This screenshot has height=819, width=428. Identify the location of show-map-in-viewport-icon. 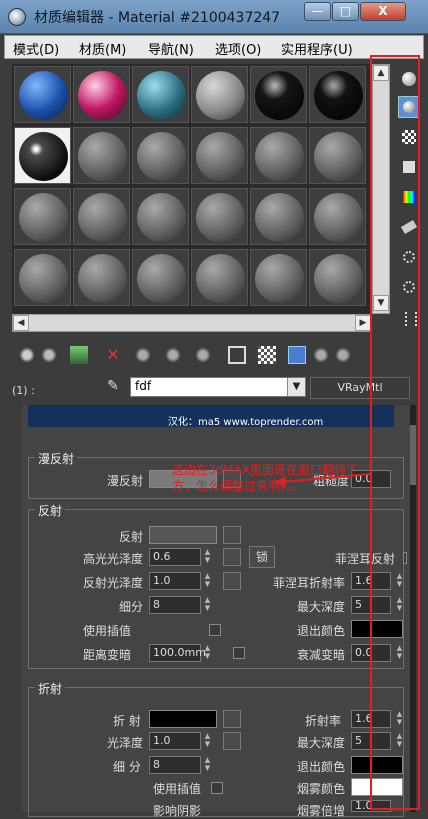
(267, 355).